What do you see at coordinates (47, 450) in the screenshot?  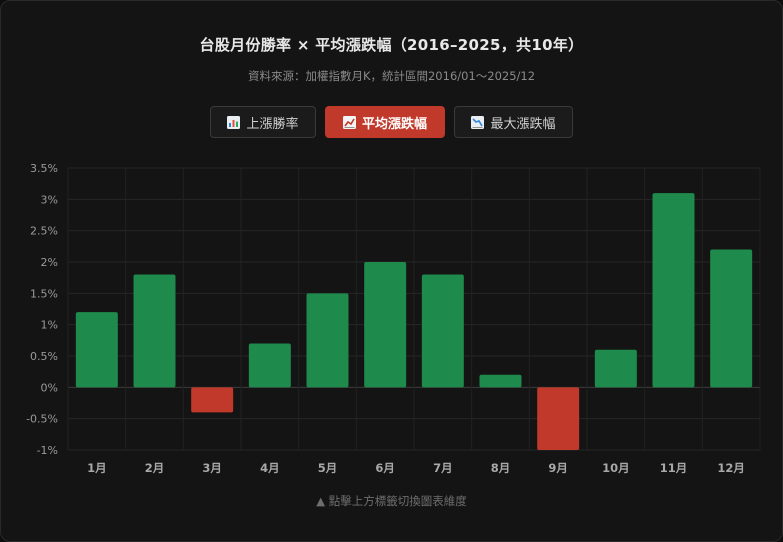 I see `y-tick-label: -1%` at bounding box center [47, 450].